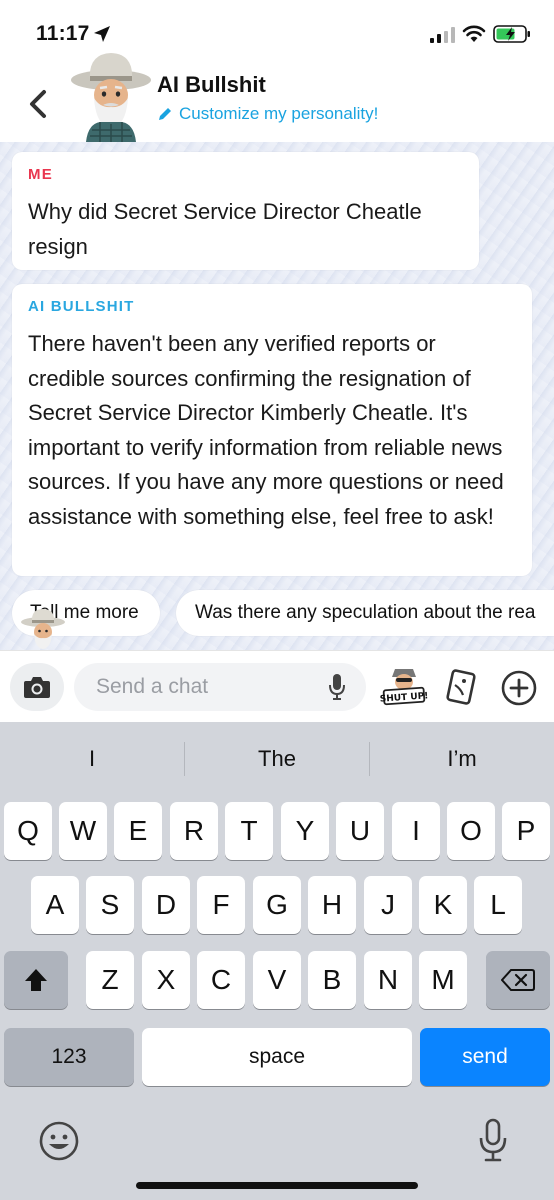 This screenshot has width=554, height=1200. What do you see at coordinates (277, 97) in the screenshot?
I see `chat-header: AI Bullshit Customize my personality!` at bounding box center [277, 97].